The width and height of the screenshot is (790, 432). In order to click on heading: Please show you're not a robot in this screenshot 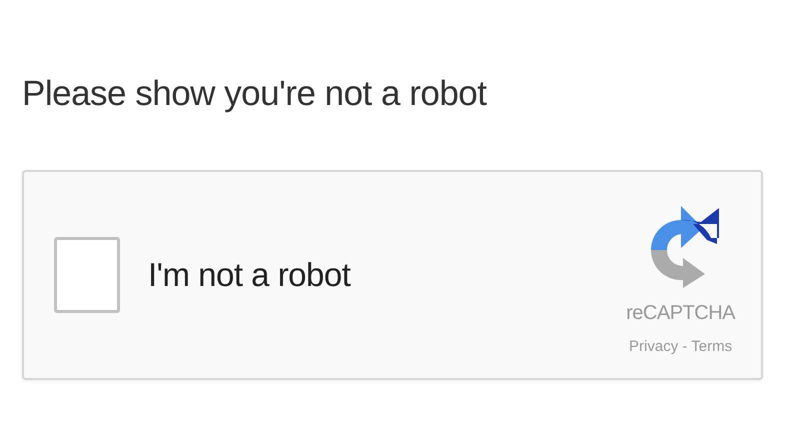, I will do `click(255, 94)`.